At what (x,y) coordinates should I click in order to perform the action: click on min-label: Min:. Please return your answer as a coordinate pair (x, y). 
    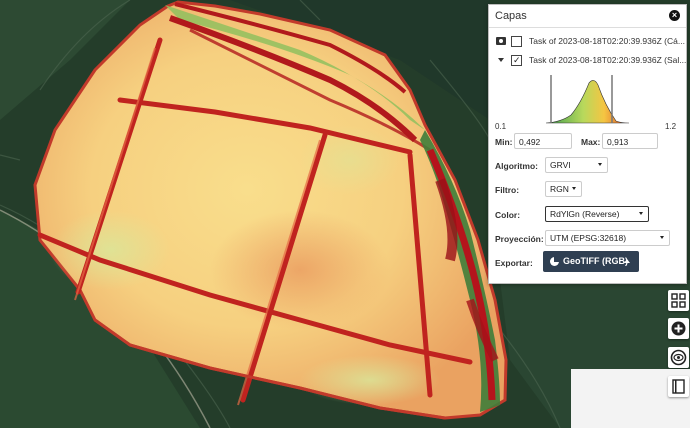
    Looking at the image, I should click on (504, 142).